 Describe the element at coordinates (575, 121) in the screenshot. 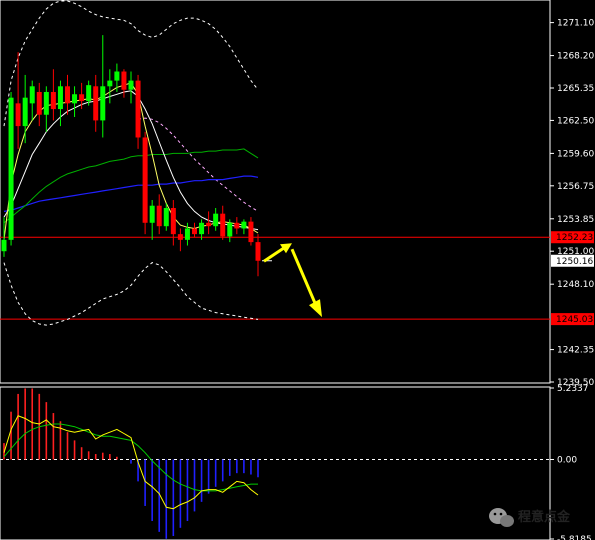

I see `price-tick-label: 1262.50` at that location.